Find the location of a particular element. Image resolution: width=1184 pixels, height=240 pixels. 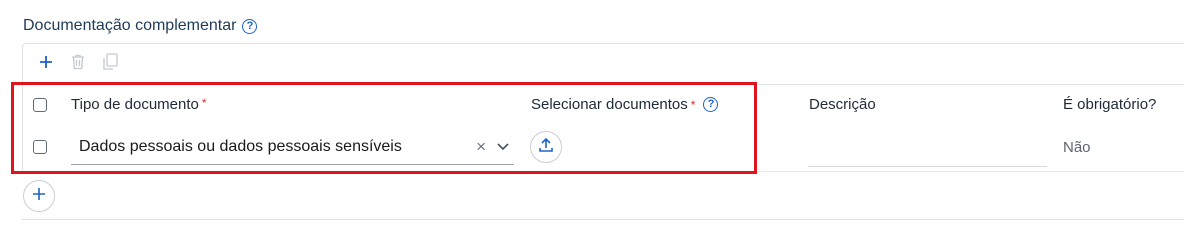

row-divider is located at coordinates (603, 171).